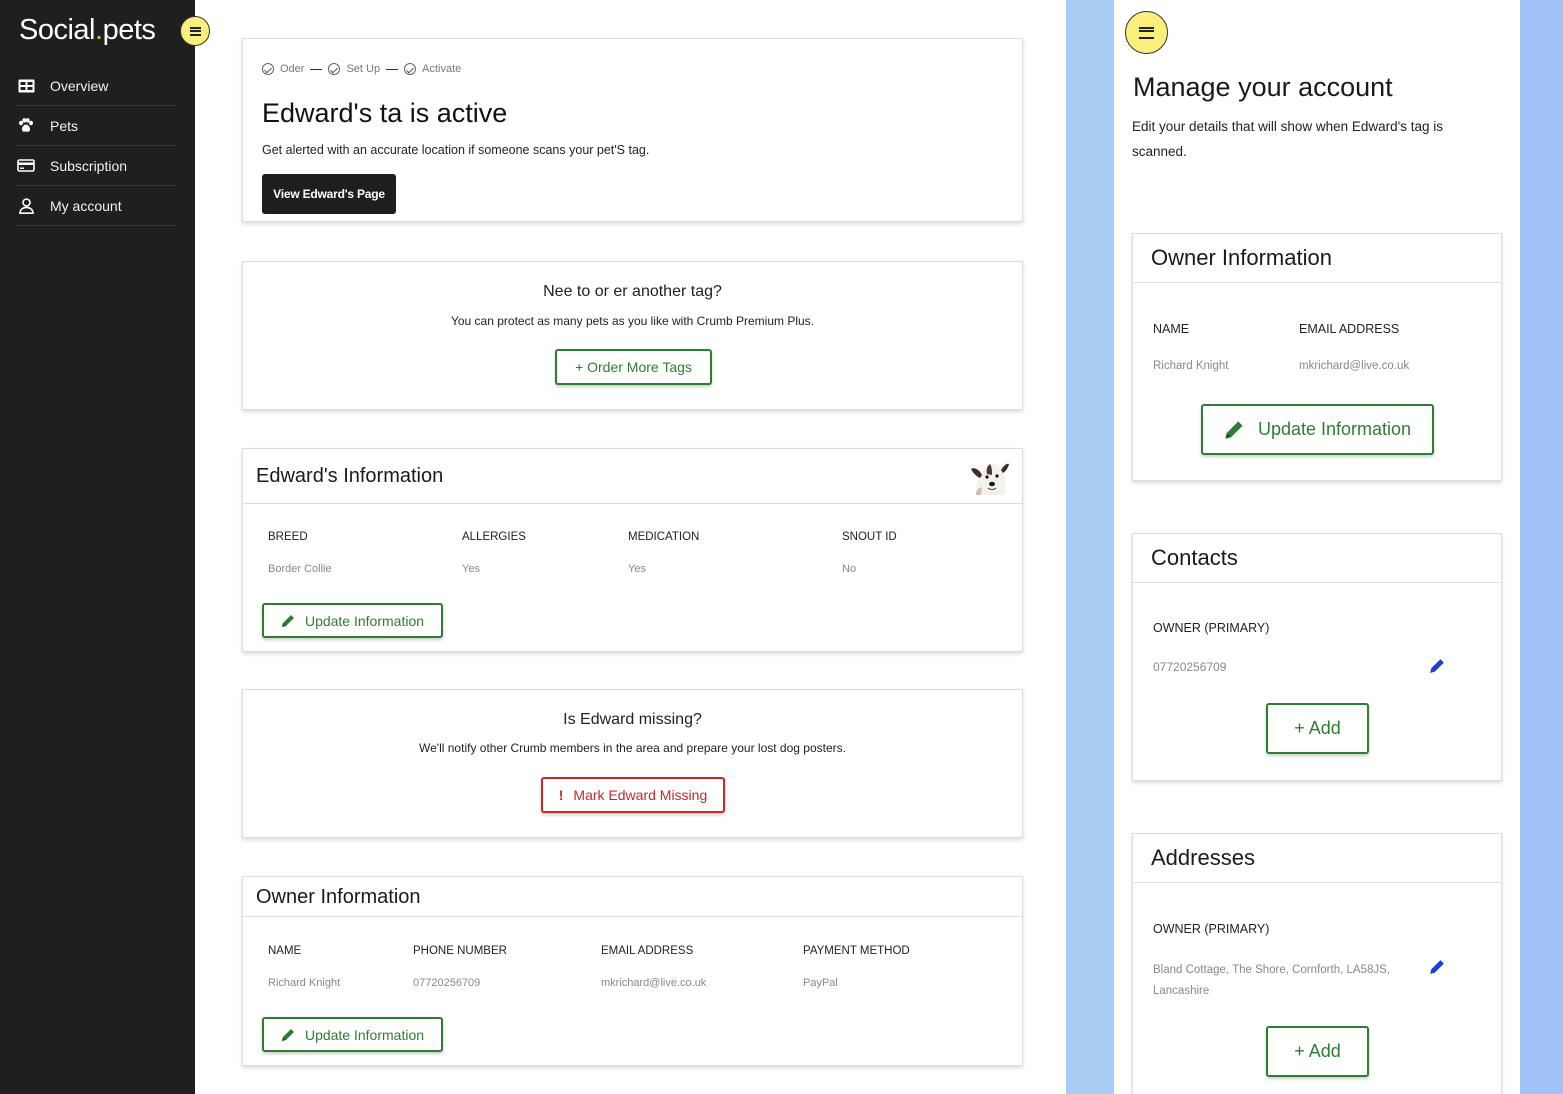 This screenshot has height=1094, width=1563. Describe the element at coordinates (633, 367) in the screenshot. I see `order-more-tags-button: + Order More Tags` at that location.